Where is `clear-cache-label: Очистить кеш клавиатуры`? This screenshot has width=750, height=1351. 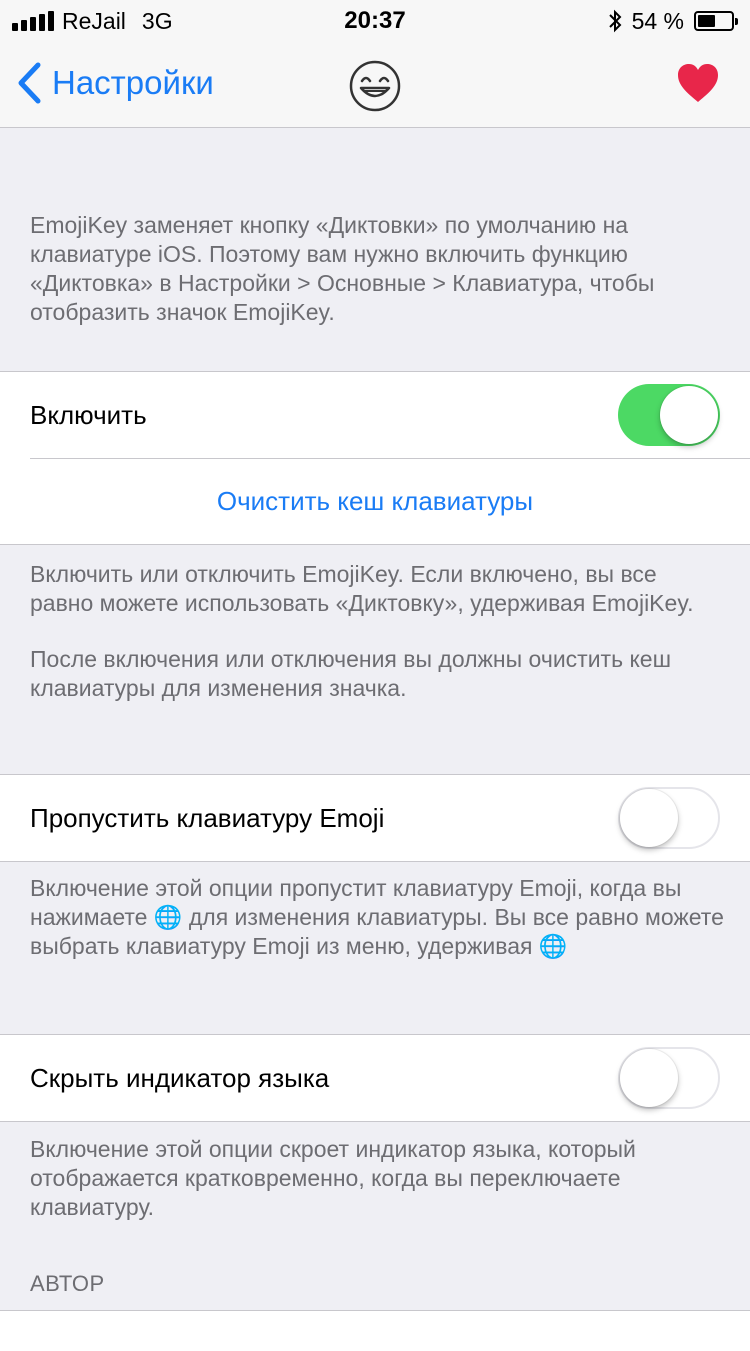 clear-cache-label: Очистить кеш клавиатуры is located at coordinates (375, 500).